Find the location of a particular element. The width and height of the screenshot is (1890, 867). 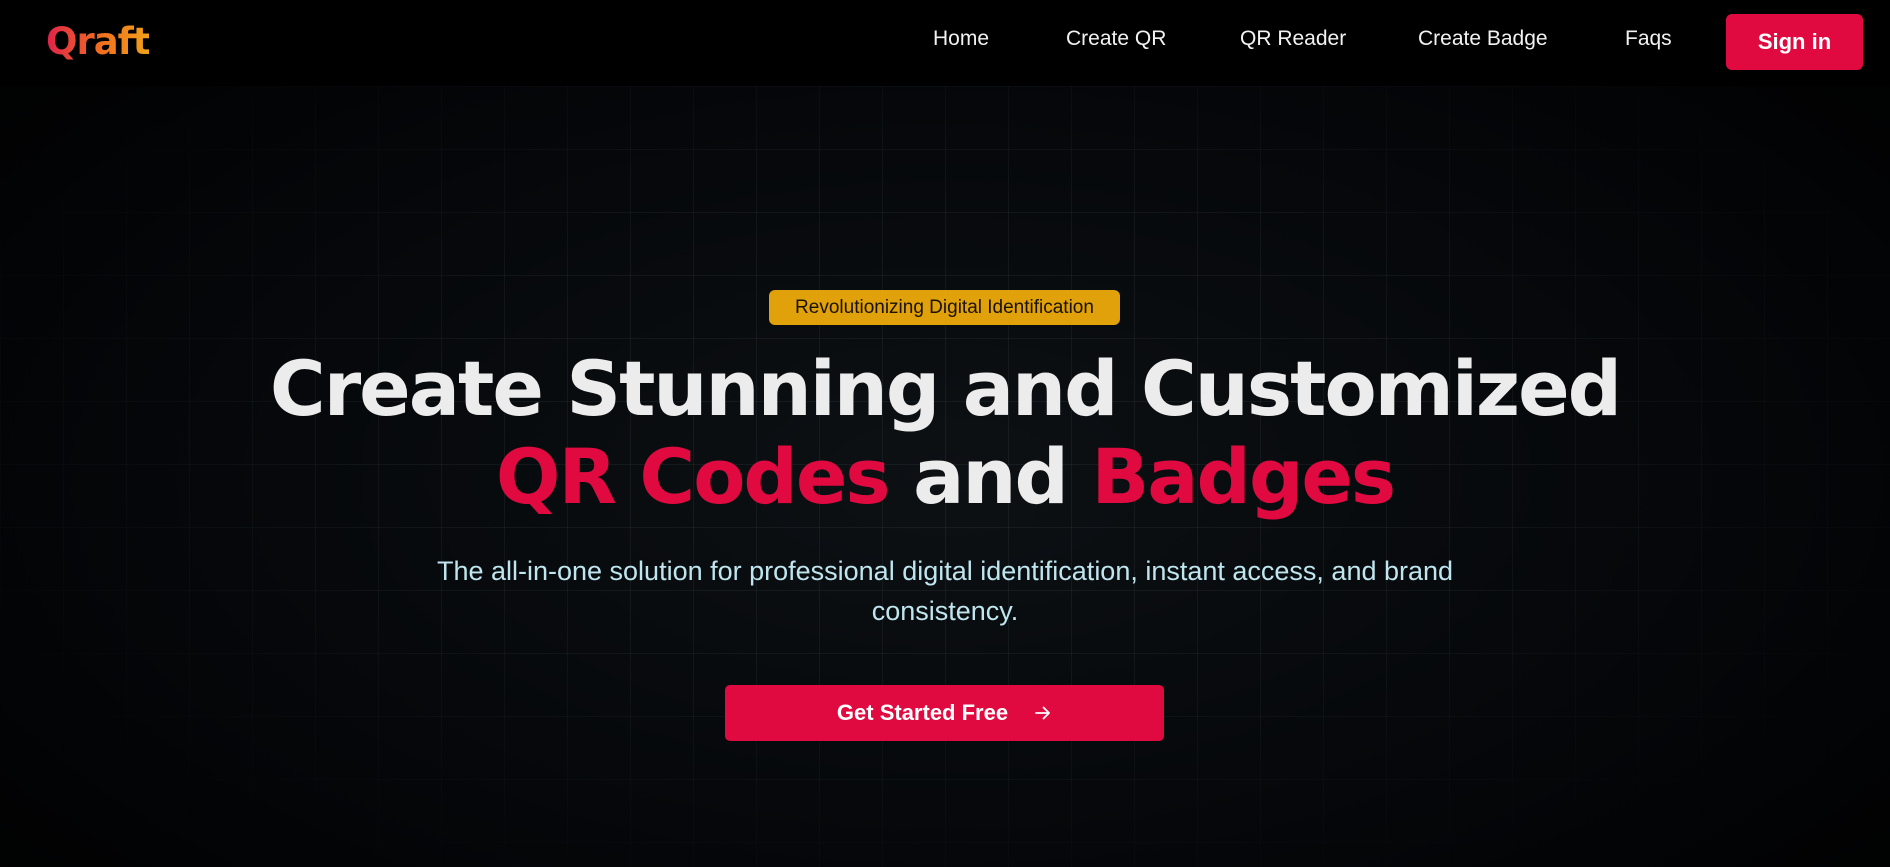

sign-in-button: Sign in is located at coordinates (1794, 42).